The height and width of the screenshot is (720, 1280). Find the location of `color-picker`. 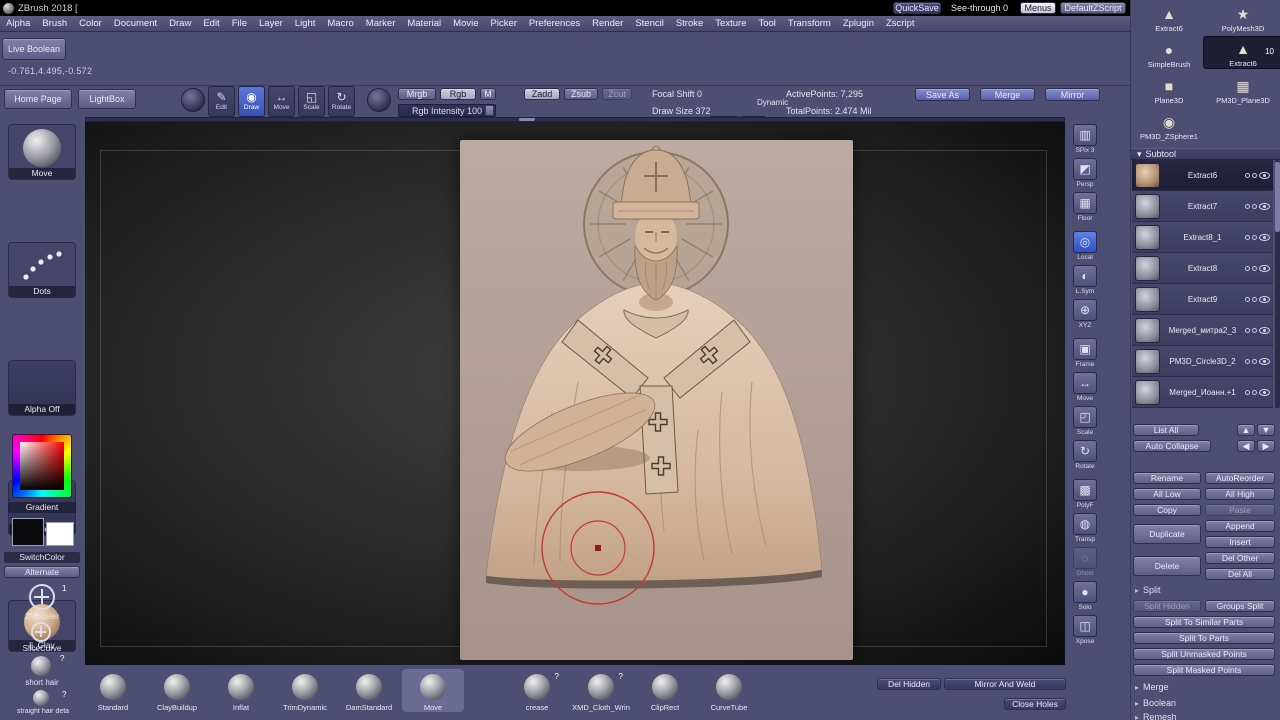

color-picker is located at coordinates (42, 466).